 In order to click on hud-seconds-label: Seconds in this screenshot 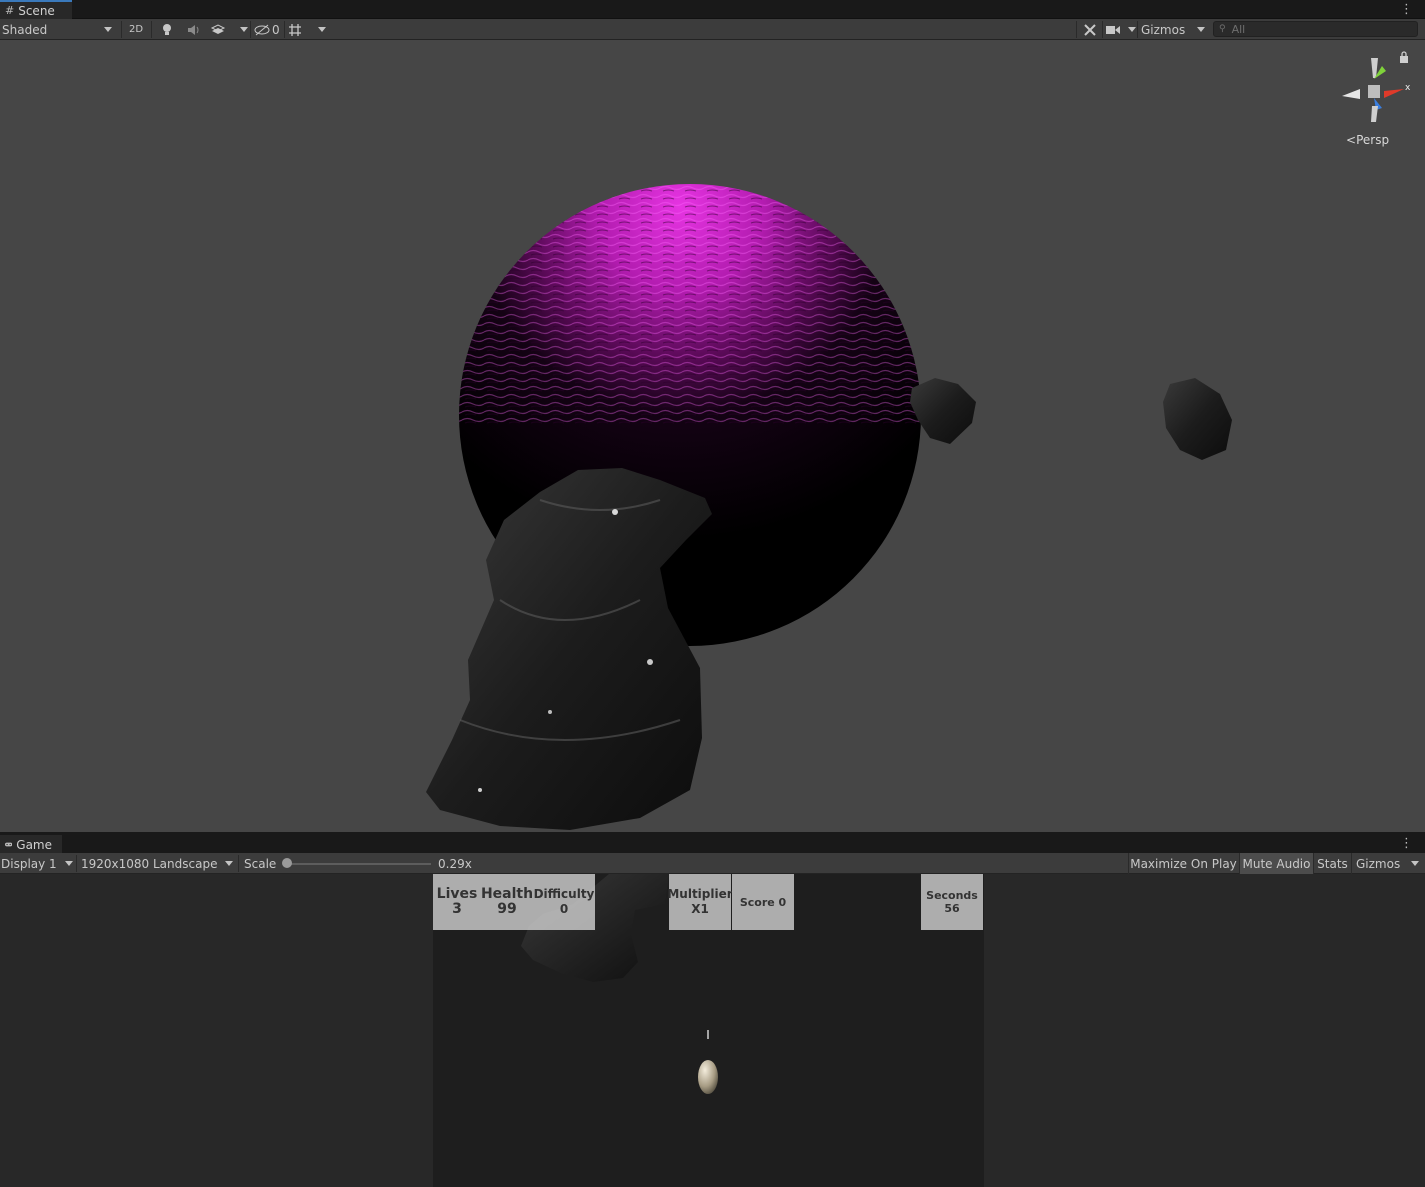, I will do `click(952, 895)`.